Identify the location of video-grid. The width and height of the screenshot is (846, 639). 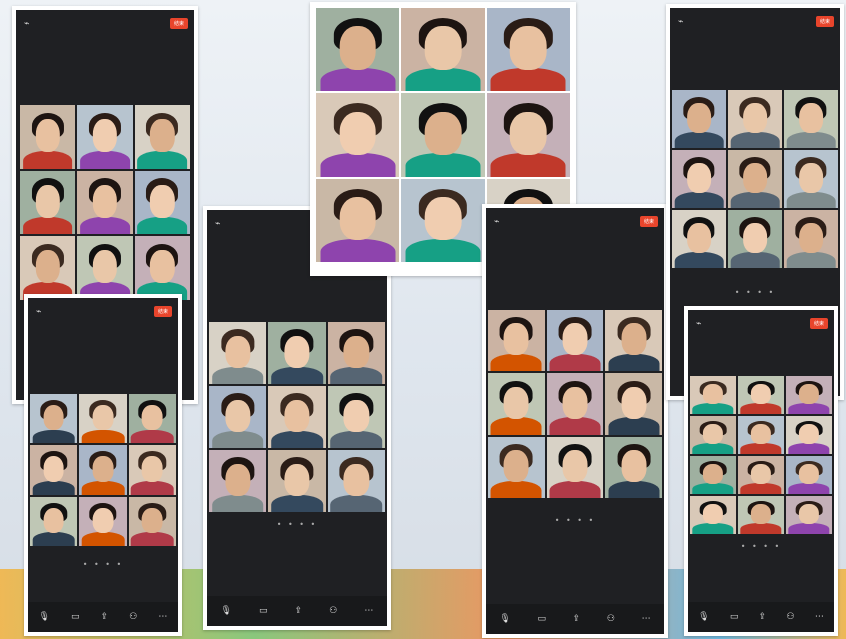
(297, 417).